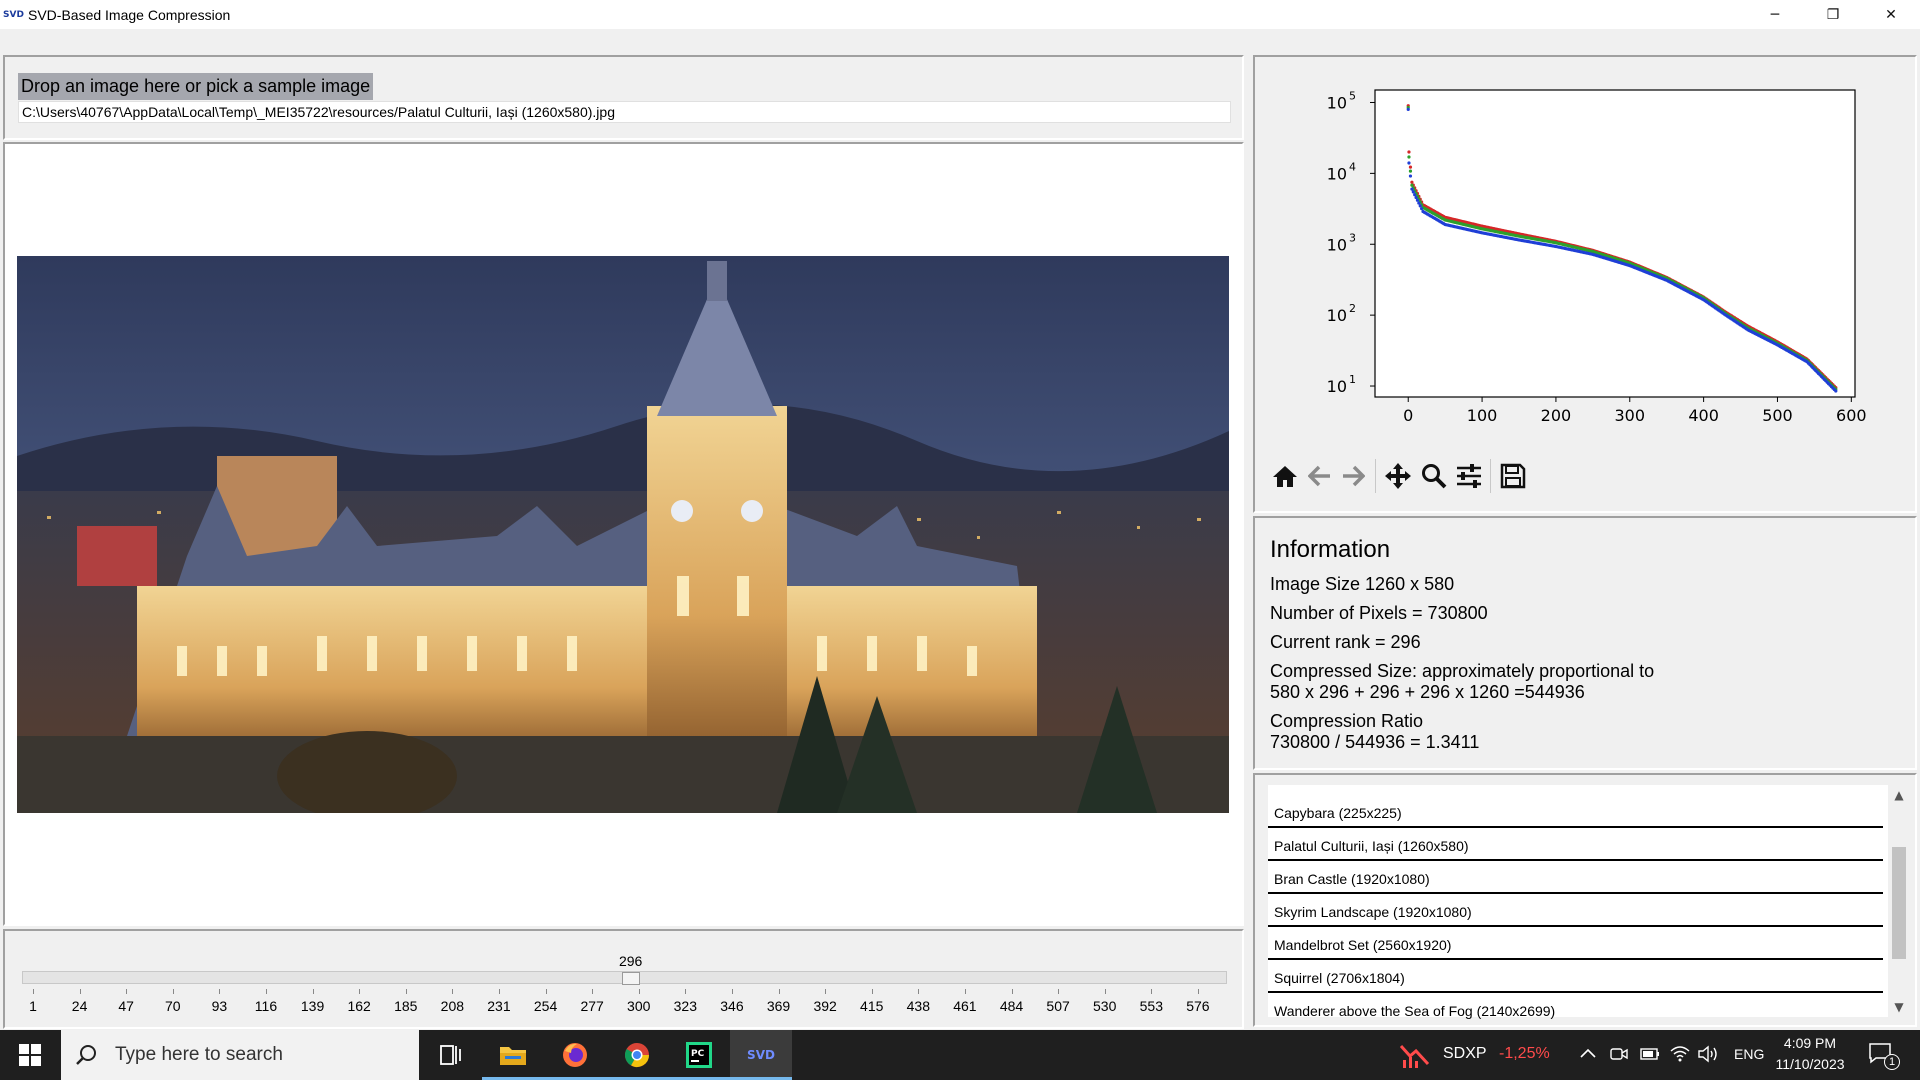  What do you see at coordinates (1524, 1054) in the screenshot?
I see `ticker-change: -1,25%` at bounding box center [1524, 1054].